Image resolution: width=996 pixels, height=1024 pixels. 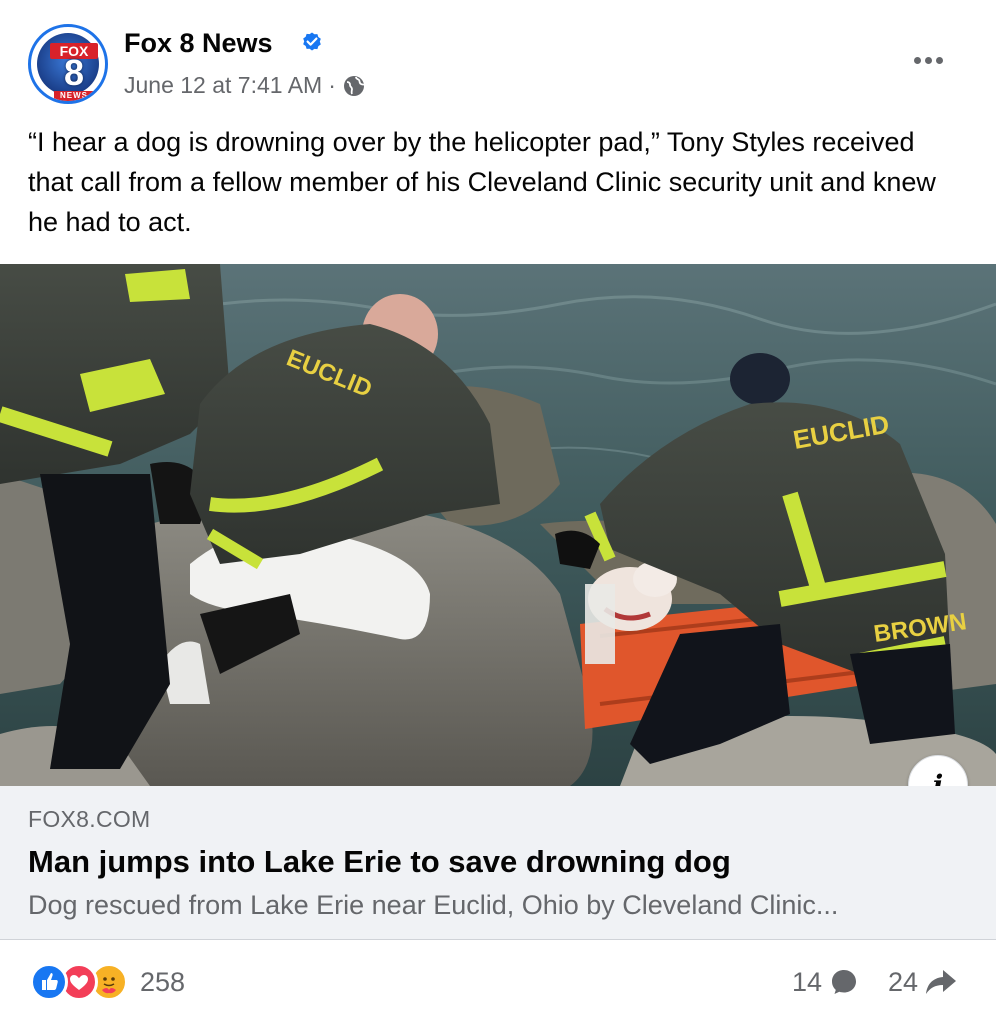 I want to click on post-timestamp: June 12 at 7:41 AM, so click(x=223, y=85).